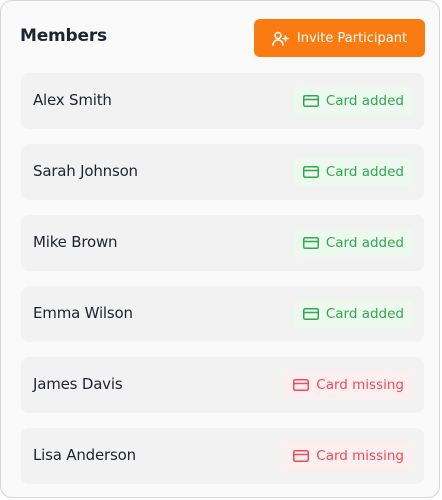  Describe the element at coordinates (222, 385) in the screenshot. I see `member-row: James Davis Card missing` at that location.